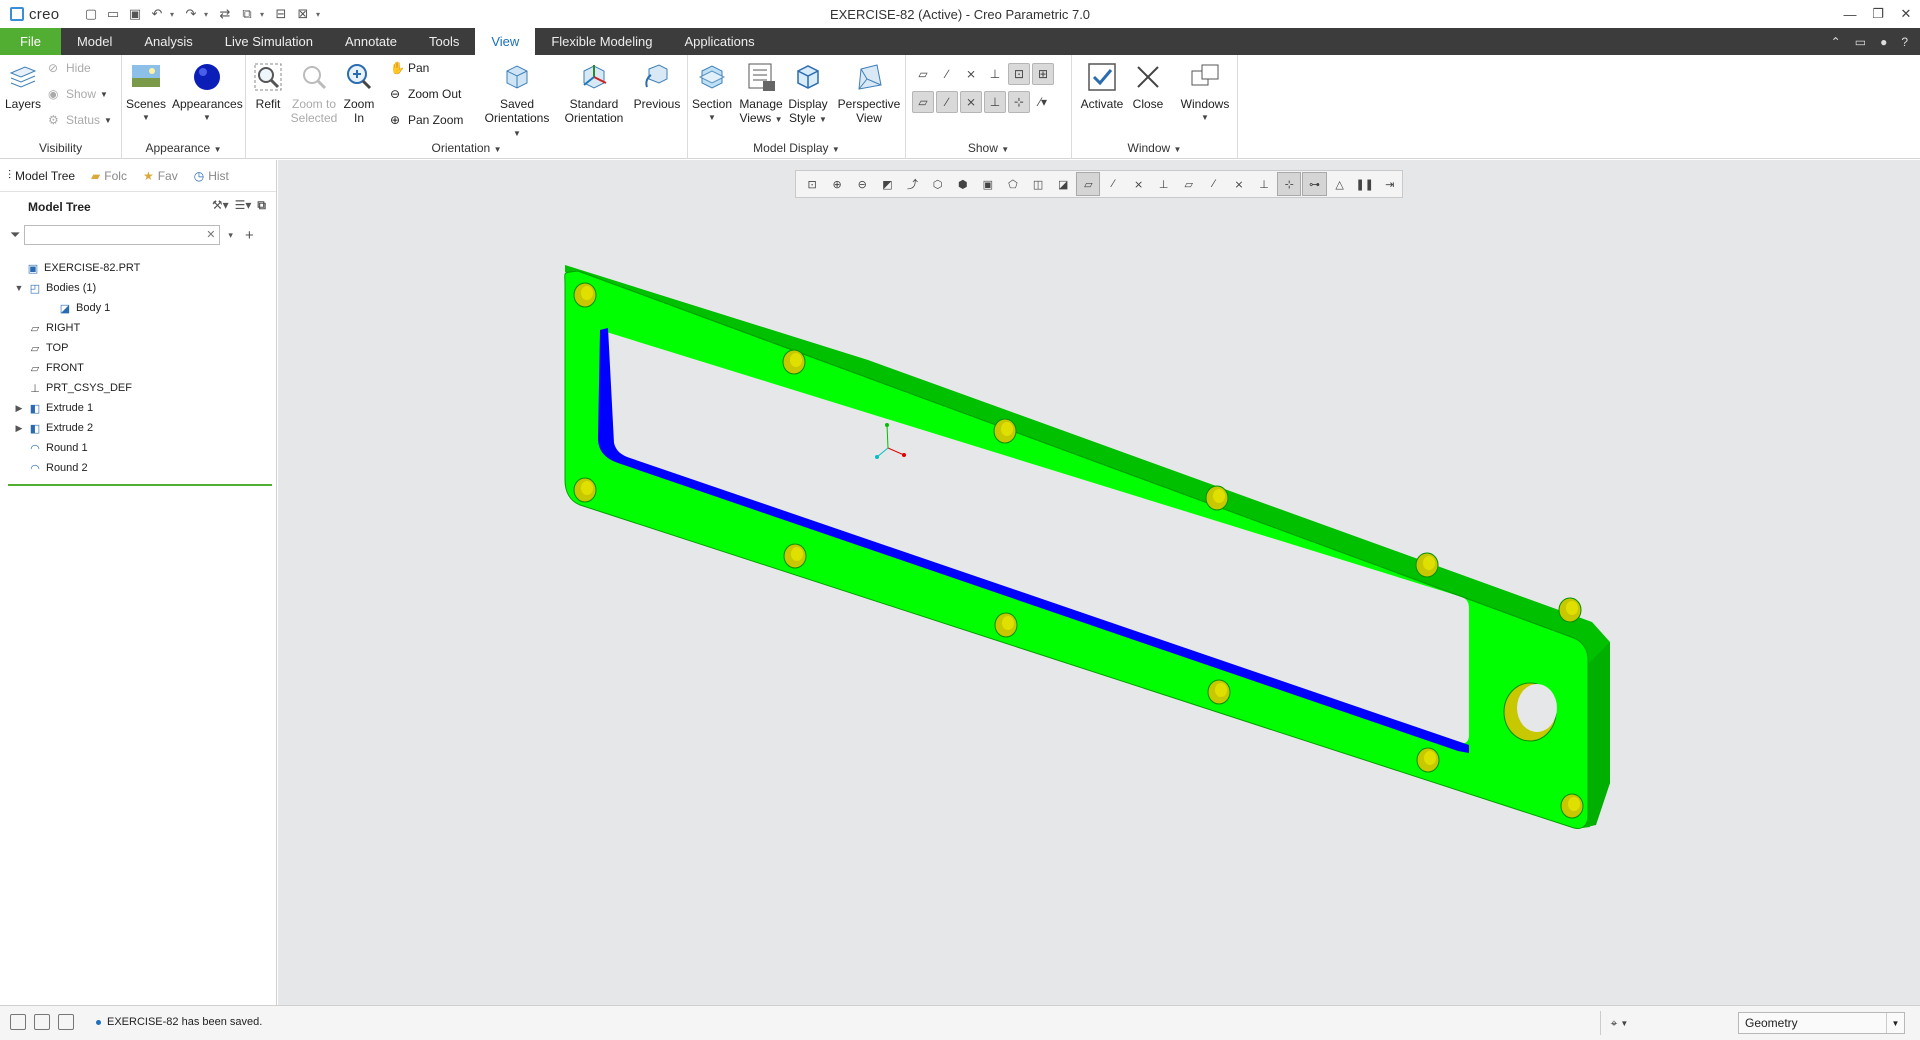  Describe the element at coordinates (314, 93) in the screenshot. I see `zoom-to-selected-button: Zoom to Selected` at that location.